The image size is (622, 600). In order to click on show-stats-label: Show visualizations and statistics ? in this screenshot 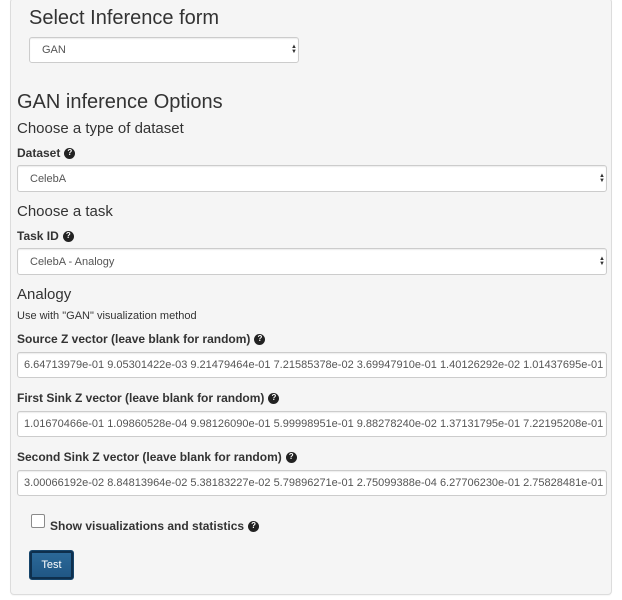, I will do `click(155, 526)`.